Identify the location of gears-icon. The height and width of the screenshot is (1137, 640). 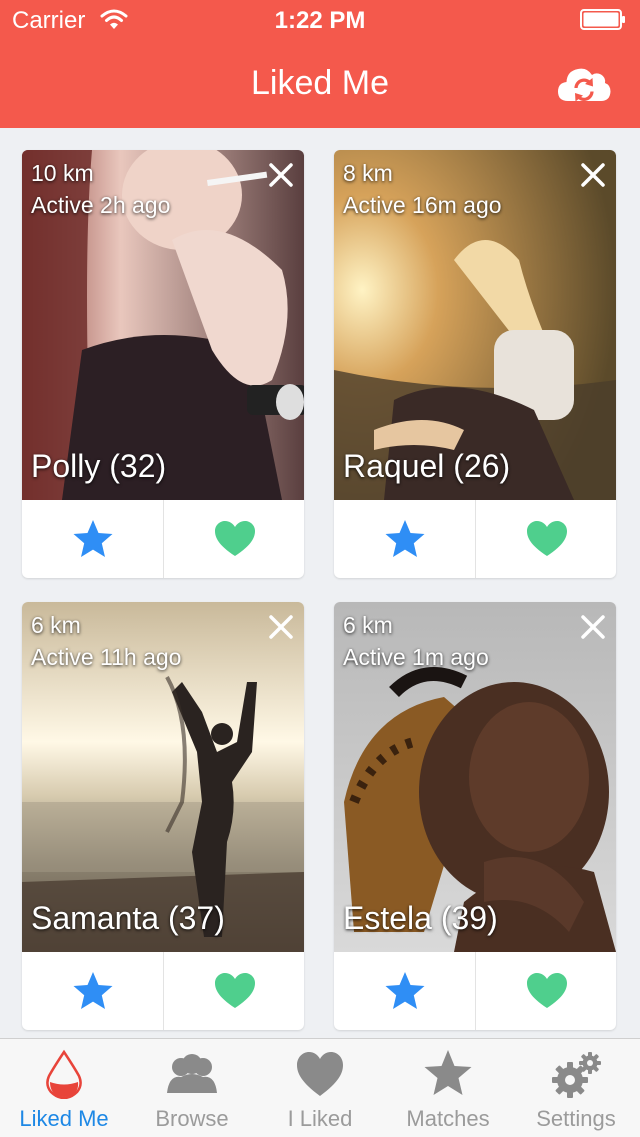
(576, 1075).